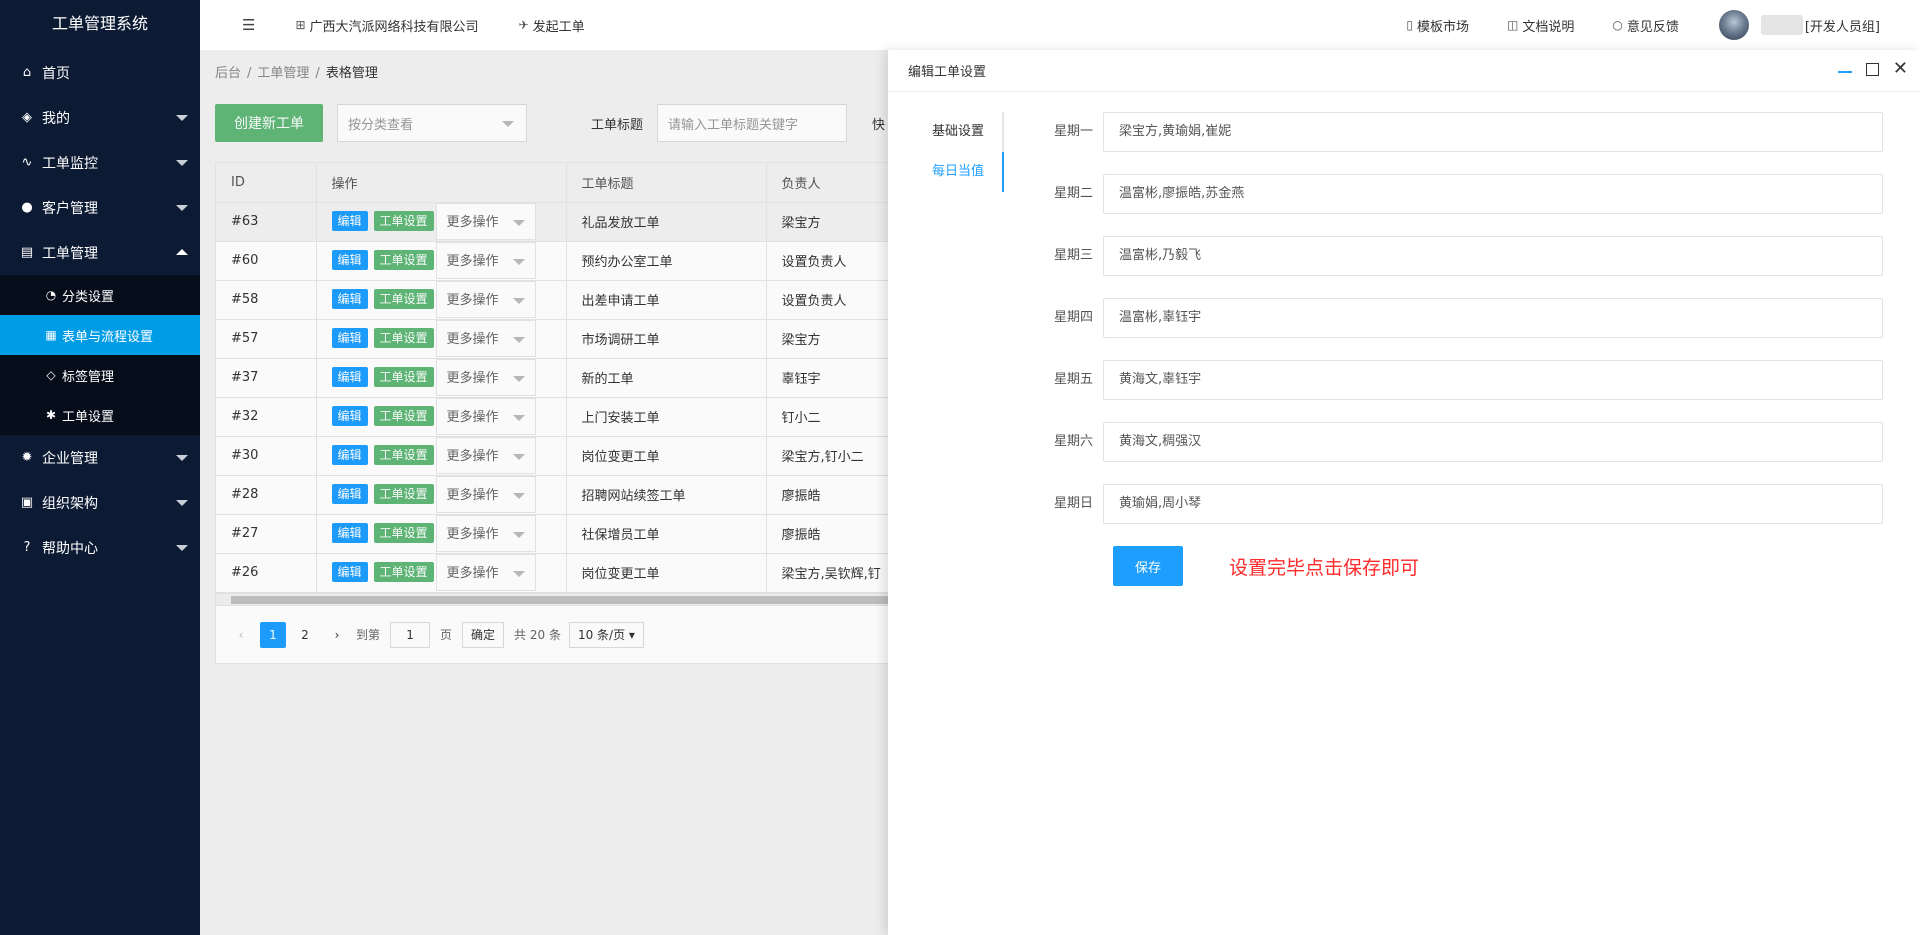  Describe the element at coordinates (56, 118) in the screenshot. I see `sidebar-item-label: 我的` at that location.